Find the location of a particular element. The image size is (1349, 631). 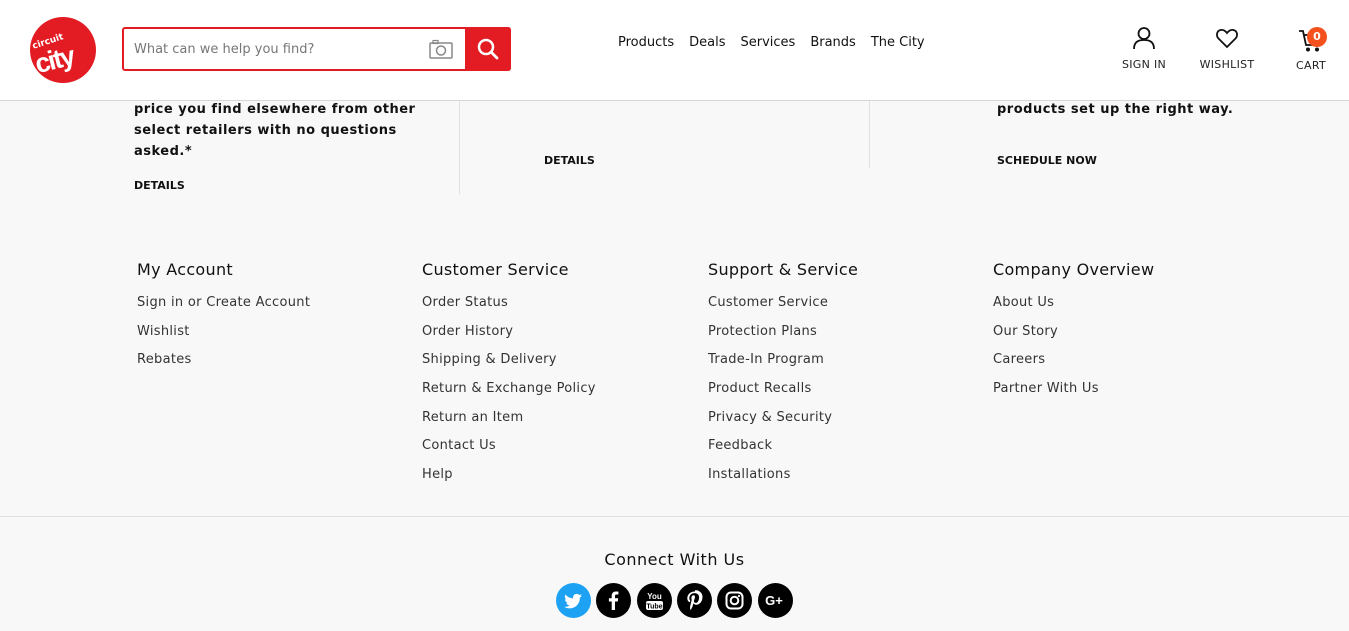

svg-text: G+ is located at coordinates (774, 600).